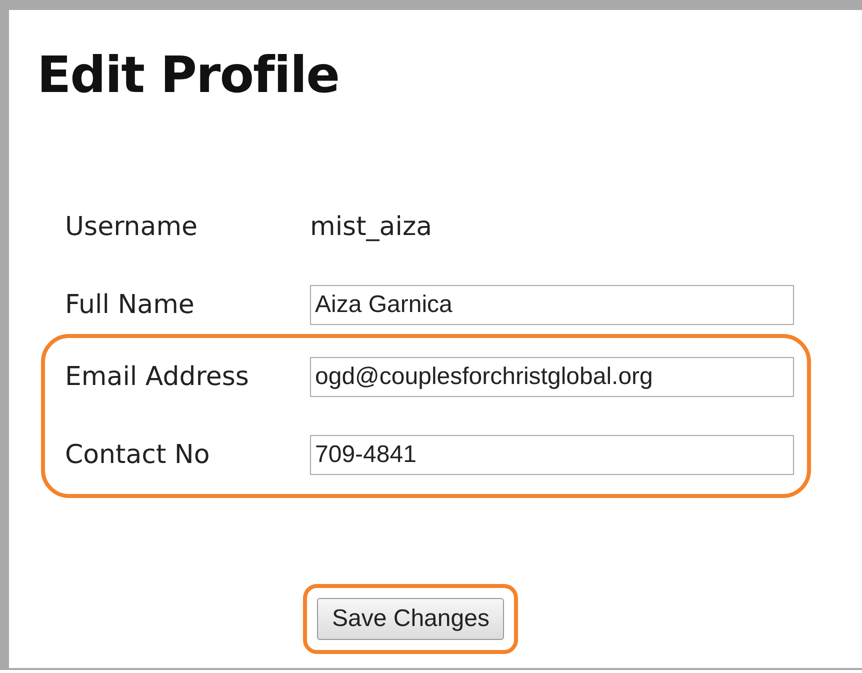 This screenshot has width=862, height=673. What do you see at coordinates (371, 227) in the screenshot?
I see `username-value: mist_aiza` at bounding box center [371, 227].